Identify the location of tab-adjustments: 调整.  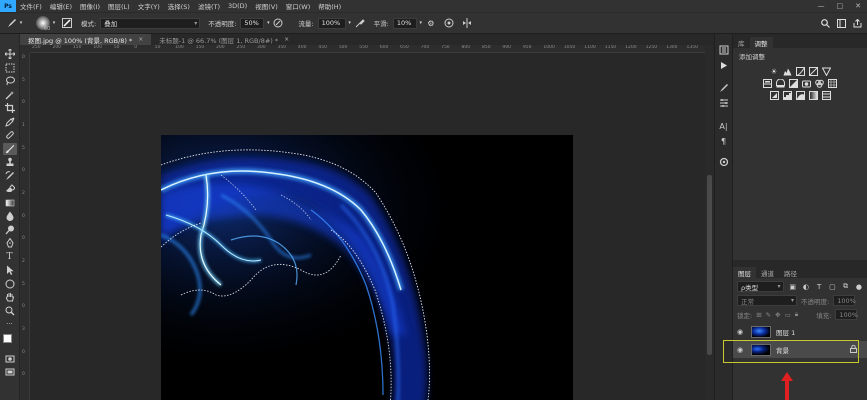
(761, 42).